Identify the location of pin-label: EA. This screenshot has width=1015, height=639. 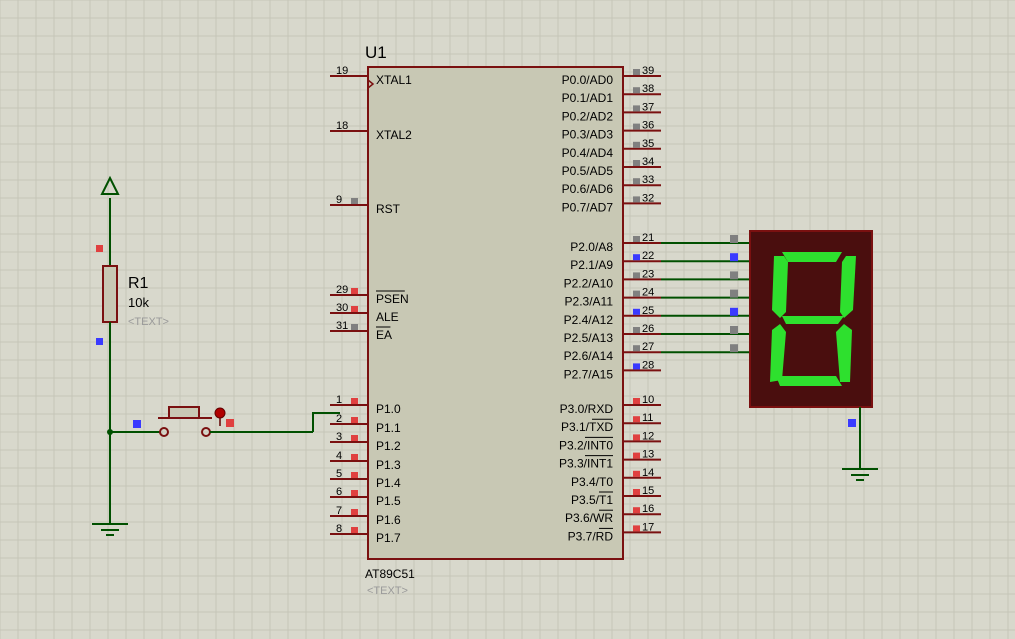
(384, 335).